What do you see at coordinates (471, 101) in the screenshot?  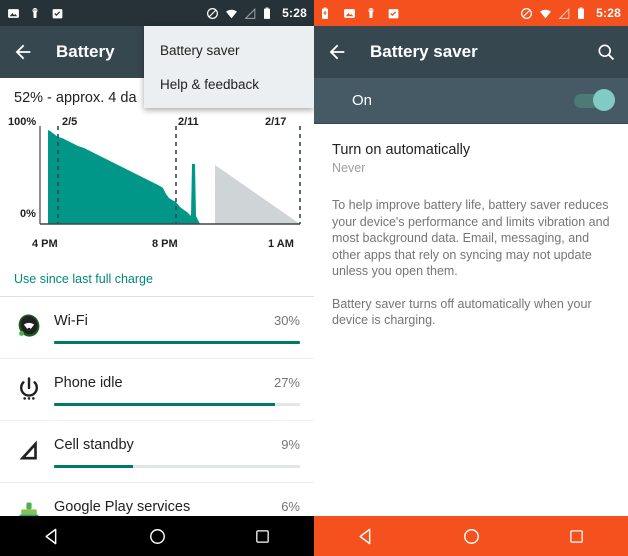 I see `battery-saver-toggle-row: On` at bounding box center [471, 101].